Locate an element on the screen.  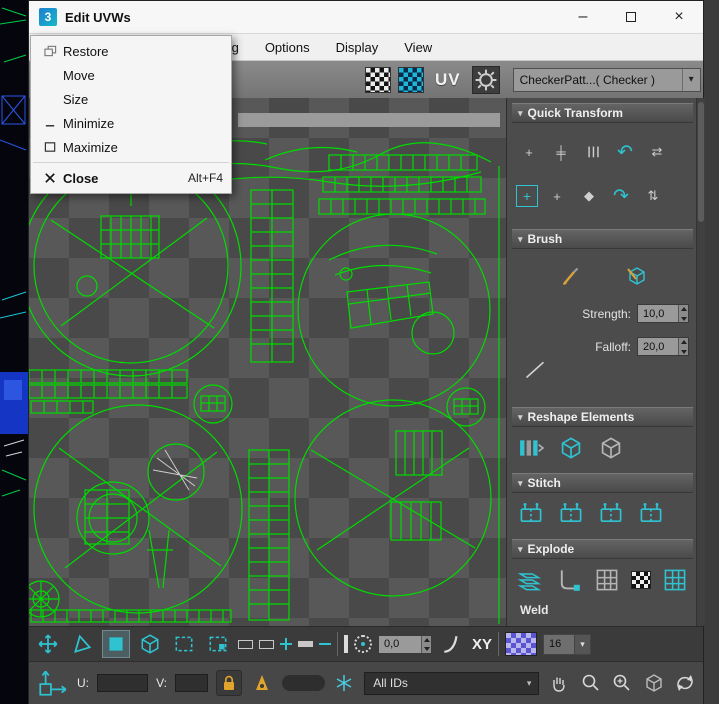
app-logo-icon: 3 is located at coordinates (48, 17).